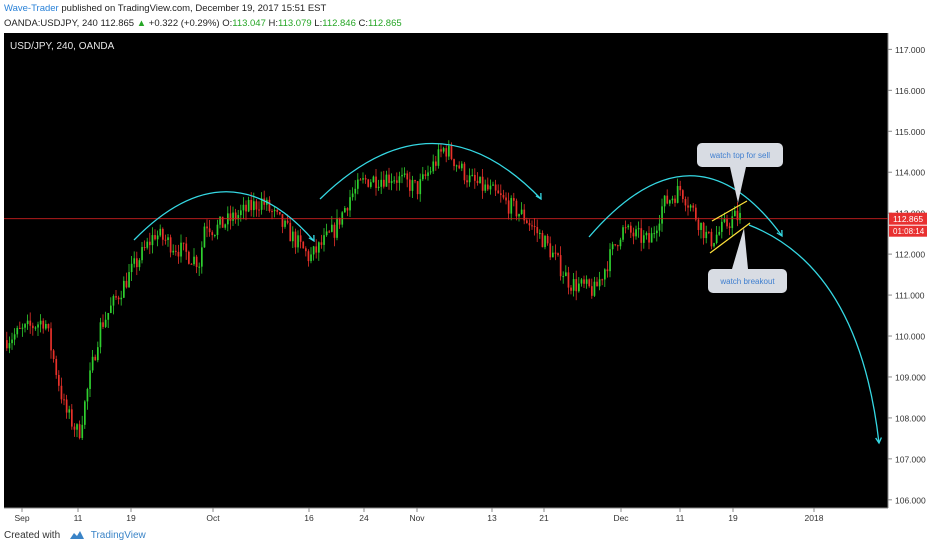 This screenshot has width=932, height=550. Describe the element at coordinates (910, 459) in the screenshot. I see `y-tick-label: 107.000` at that location.